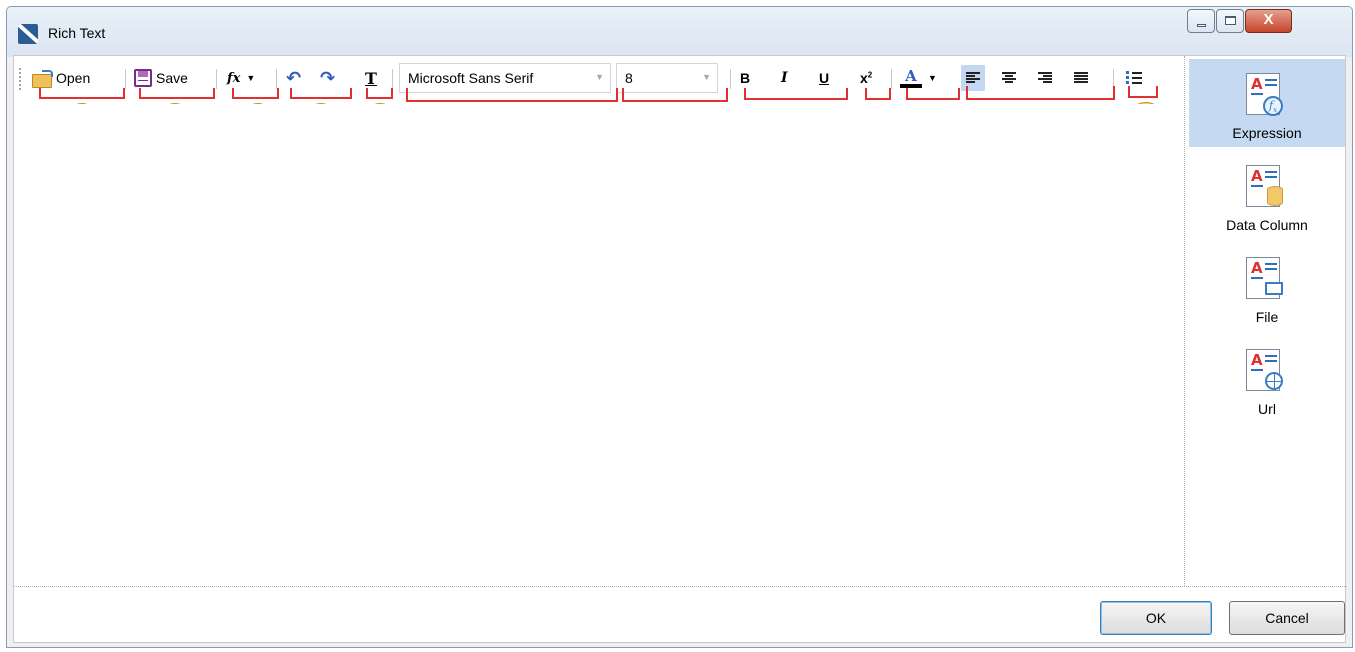 The width and height of the screenshot is (1355, 652). What do you see at coordinates (1267, 409) in the screenshot?
I see `side-item-label: Url` at bounding box center [1267, 409].